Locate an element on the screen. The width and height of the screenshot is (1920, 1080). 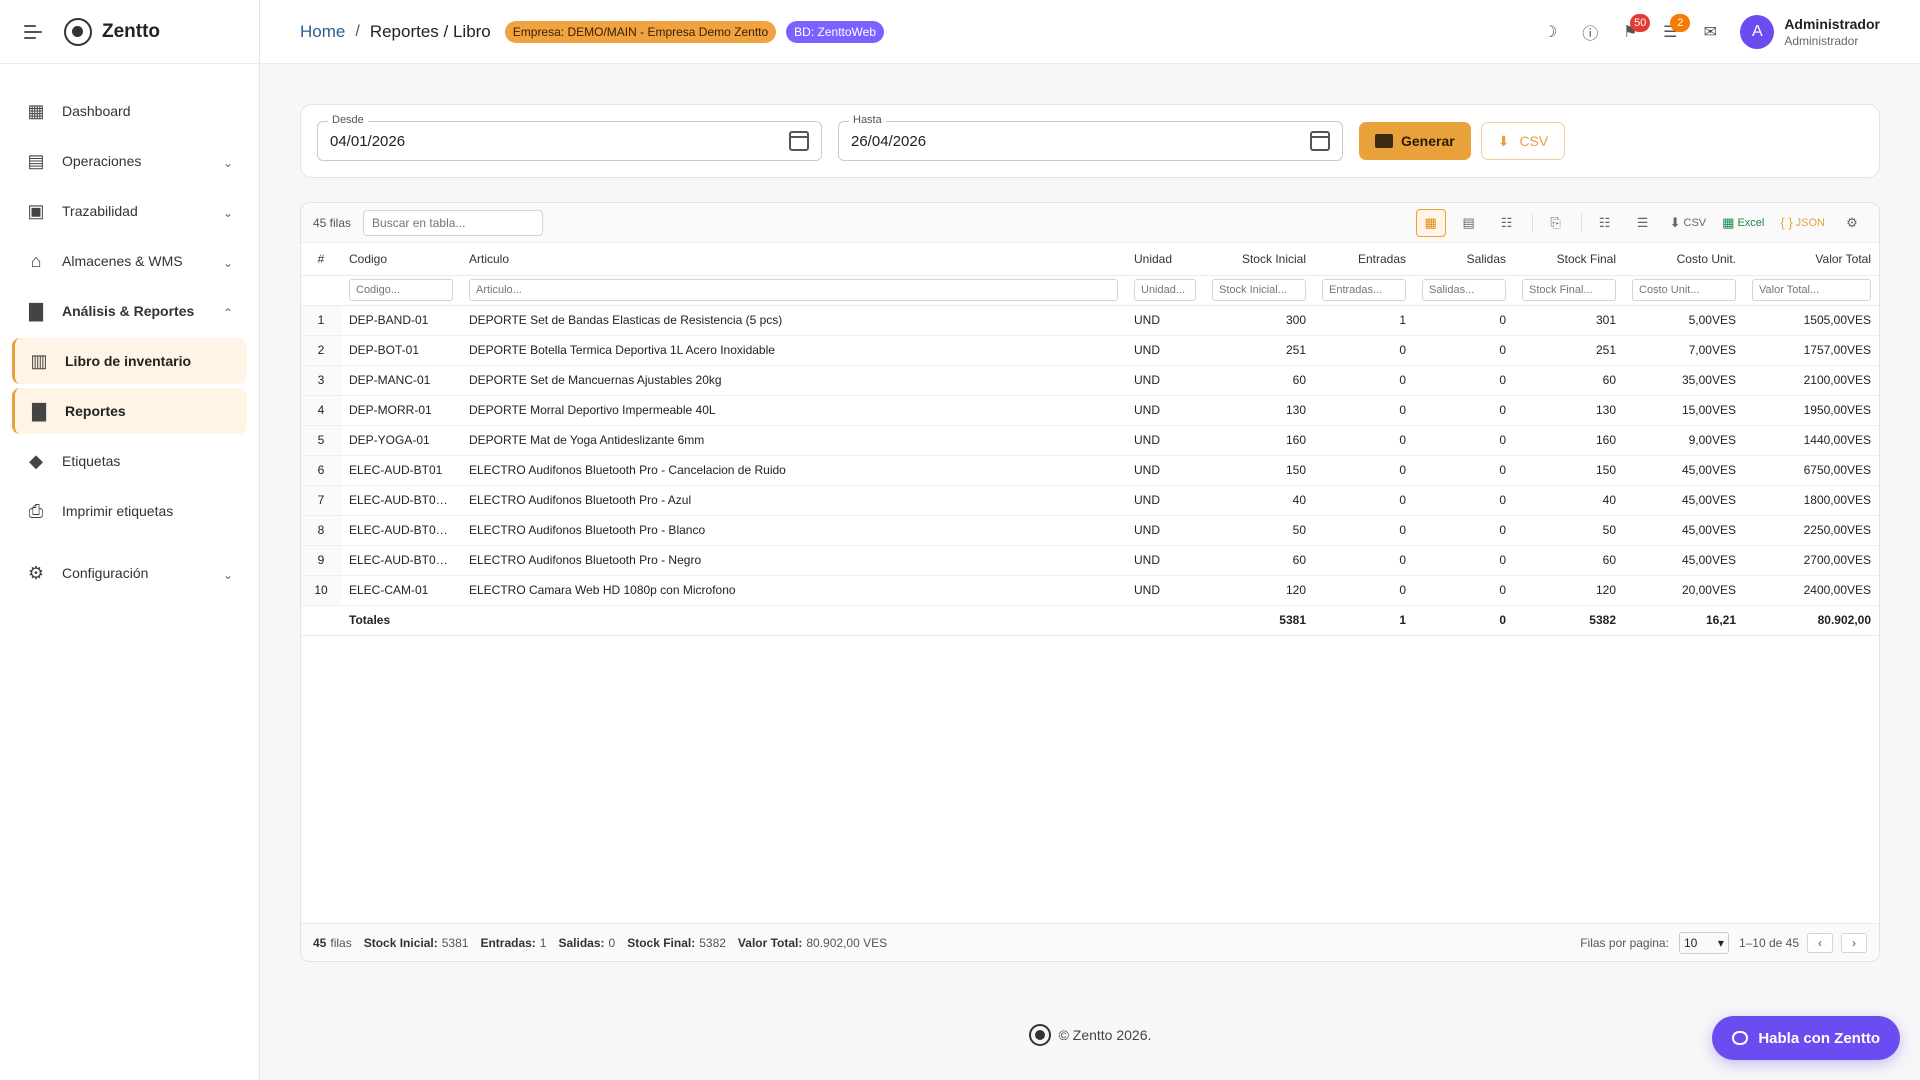
grid-view-icon: ☷ is located at coordinates (1507, 223).